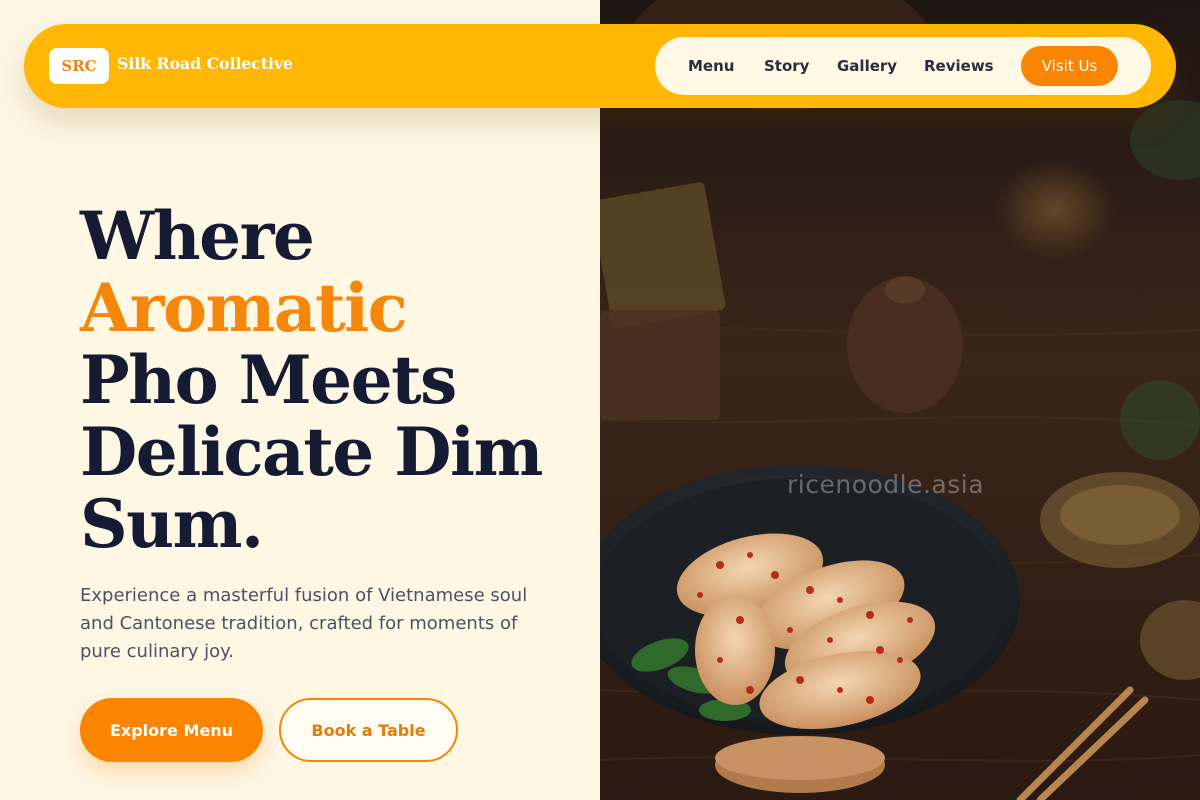  What do you see at coordinates (197, 236) in the screenshot?
I see `headline-line-1: Where` at bounding box center [197, 236].